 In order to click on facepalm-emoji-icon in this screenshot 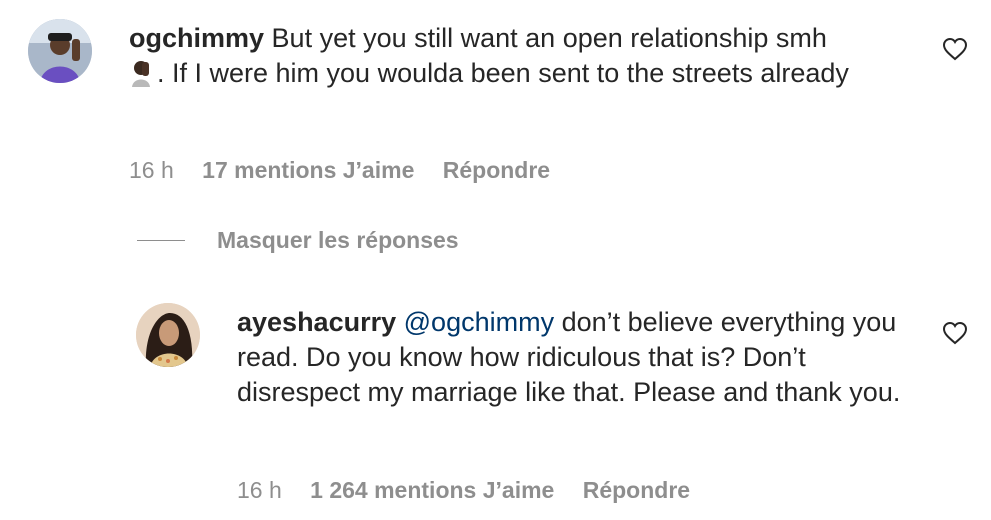, I will do `click(141, 74)`.